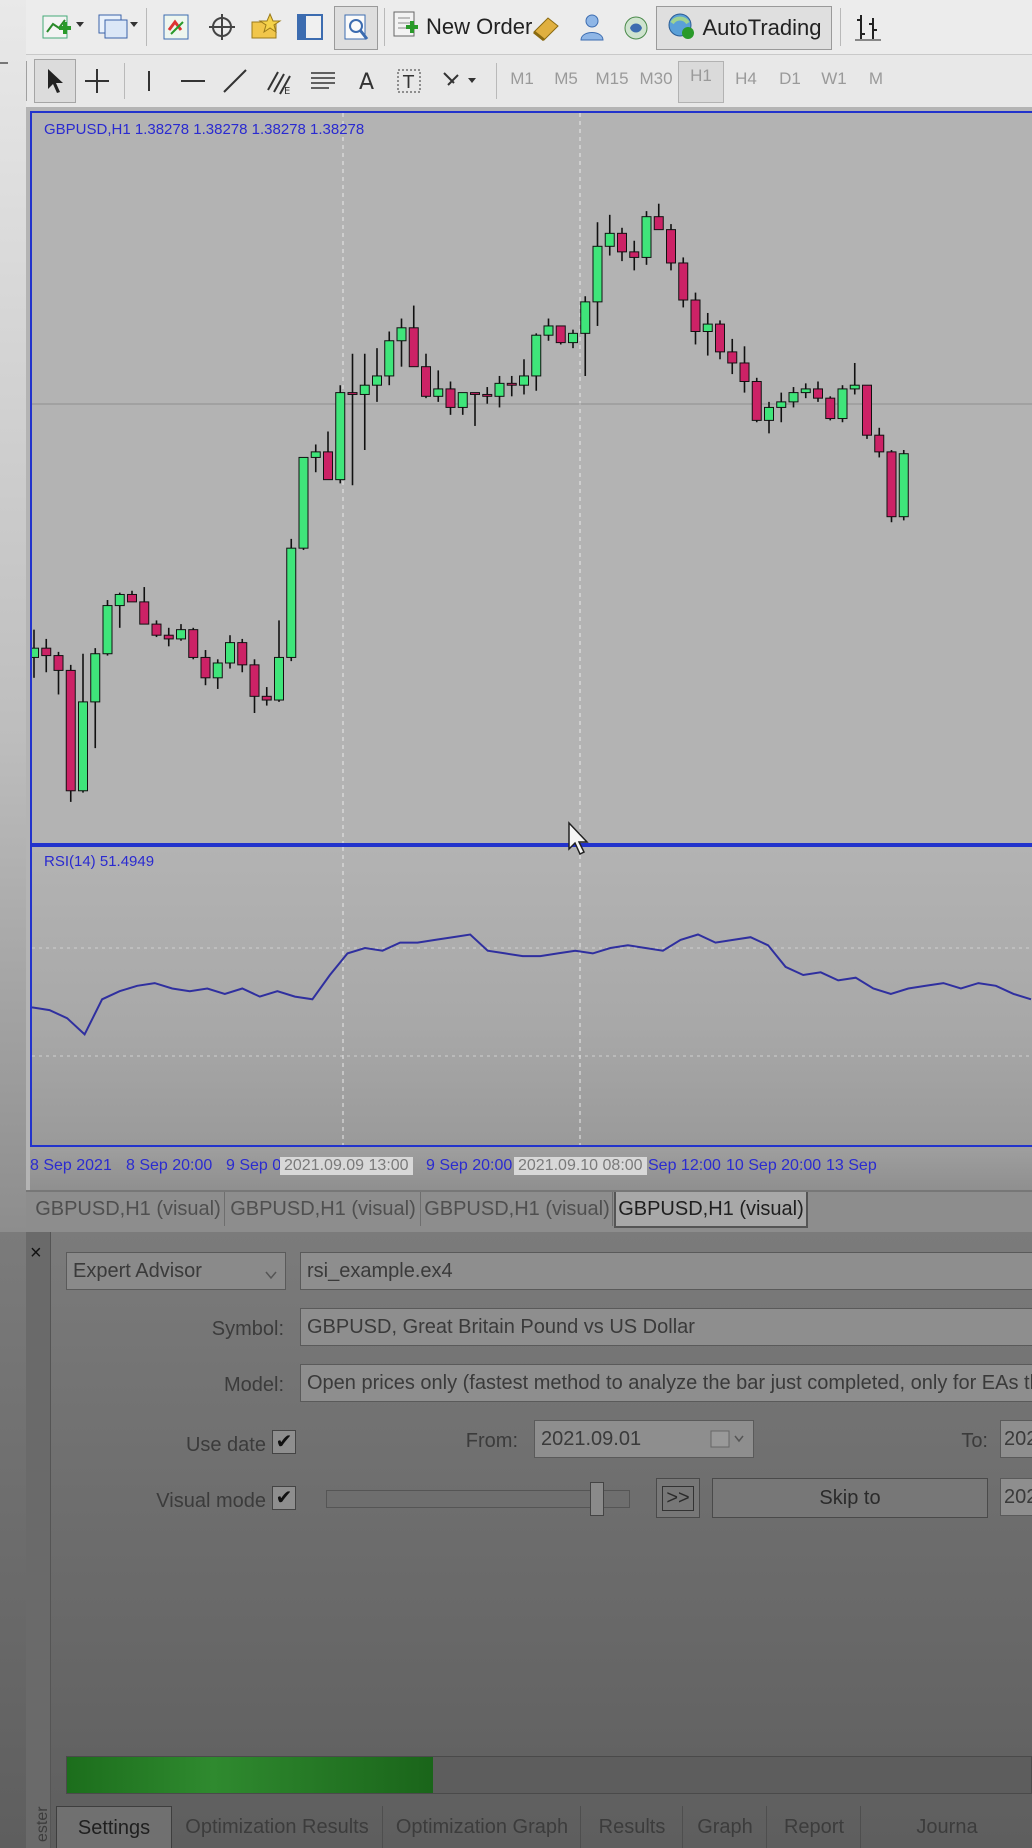  What do you see at coordinates (701, 82) in the screenshot?
I see `timeframe-h1: H1` at bounding box center [701, 82].